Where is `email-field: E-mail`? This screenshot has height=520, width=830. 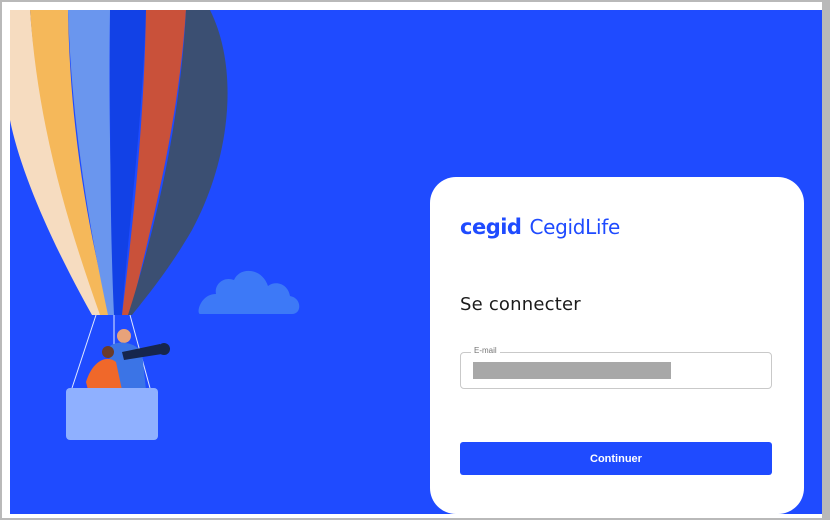
email-field: E-mail is located at coordinates (616, 367).